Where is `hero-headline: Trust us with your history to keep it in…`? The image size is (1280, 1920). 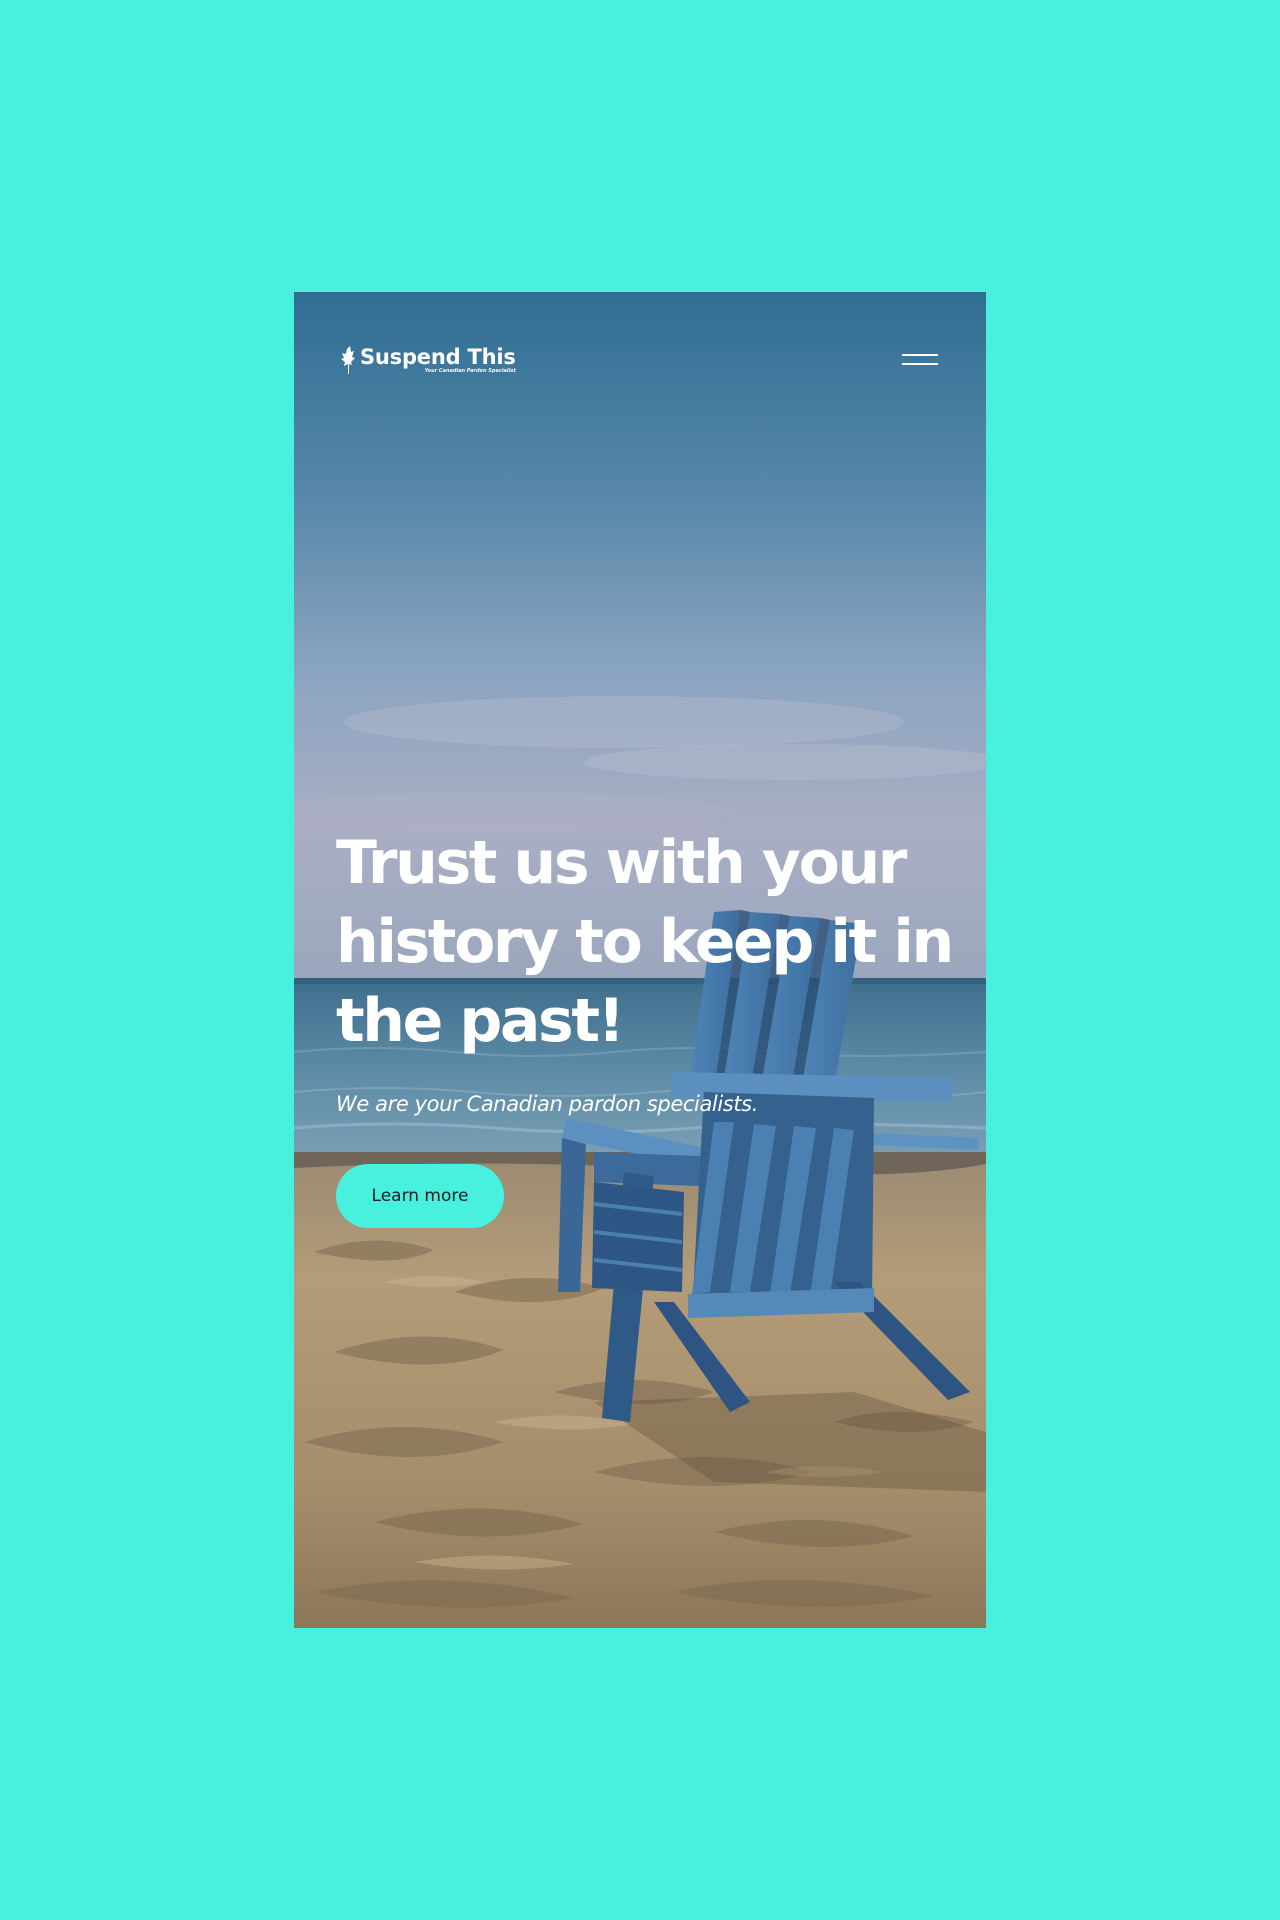 hero-headline: Trust us with your history to keep it in… is located at coordinates (645, 942).